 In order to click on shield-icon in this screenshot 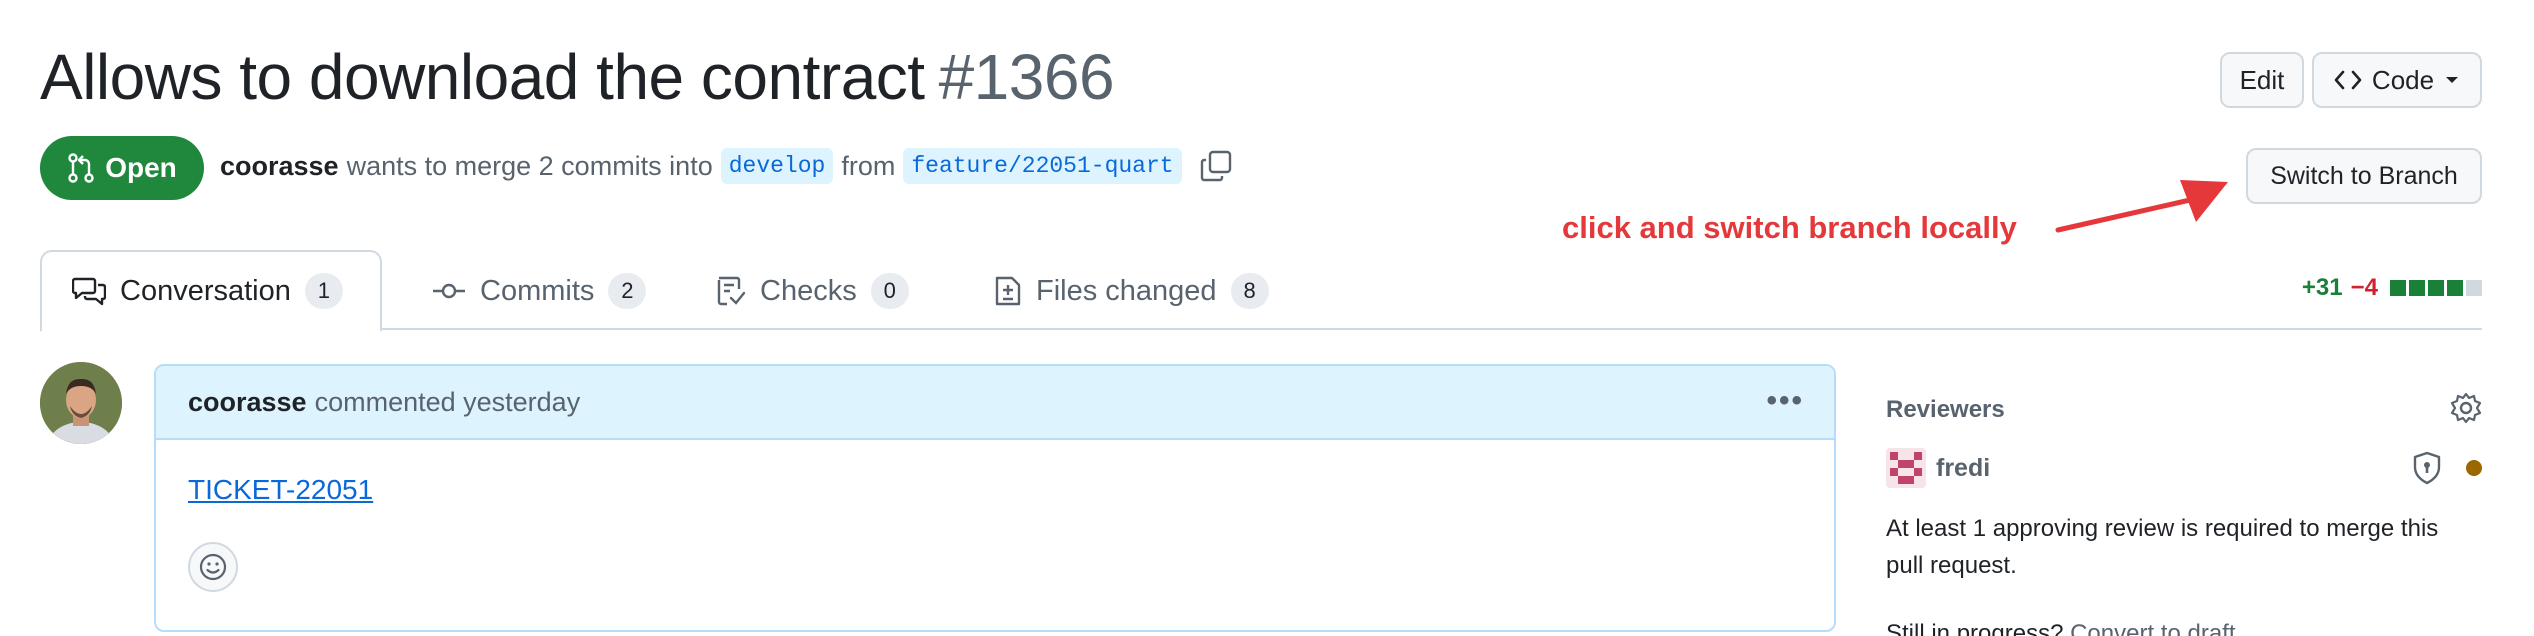, I will do `click(2427, 468)`.